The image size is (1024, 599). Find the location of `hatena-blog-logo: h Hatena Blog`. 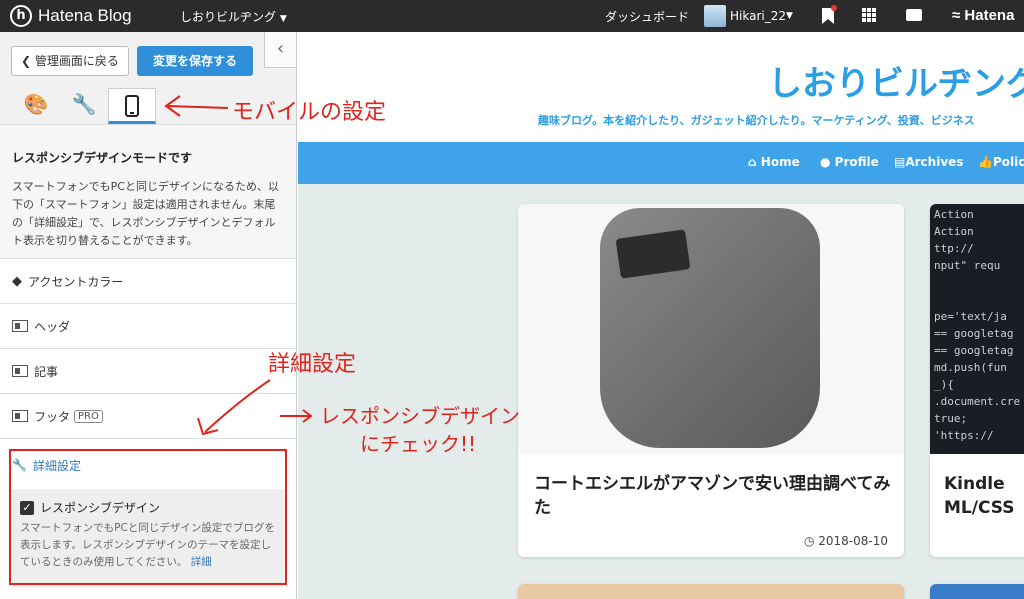

hatena-blog-logo: h Hatena Blog is located at coordinates (71, 16).